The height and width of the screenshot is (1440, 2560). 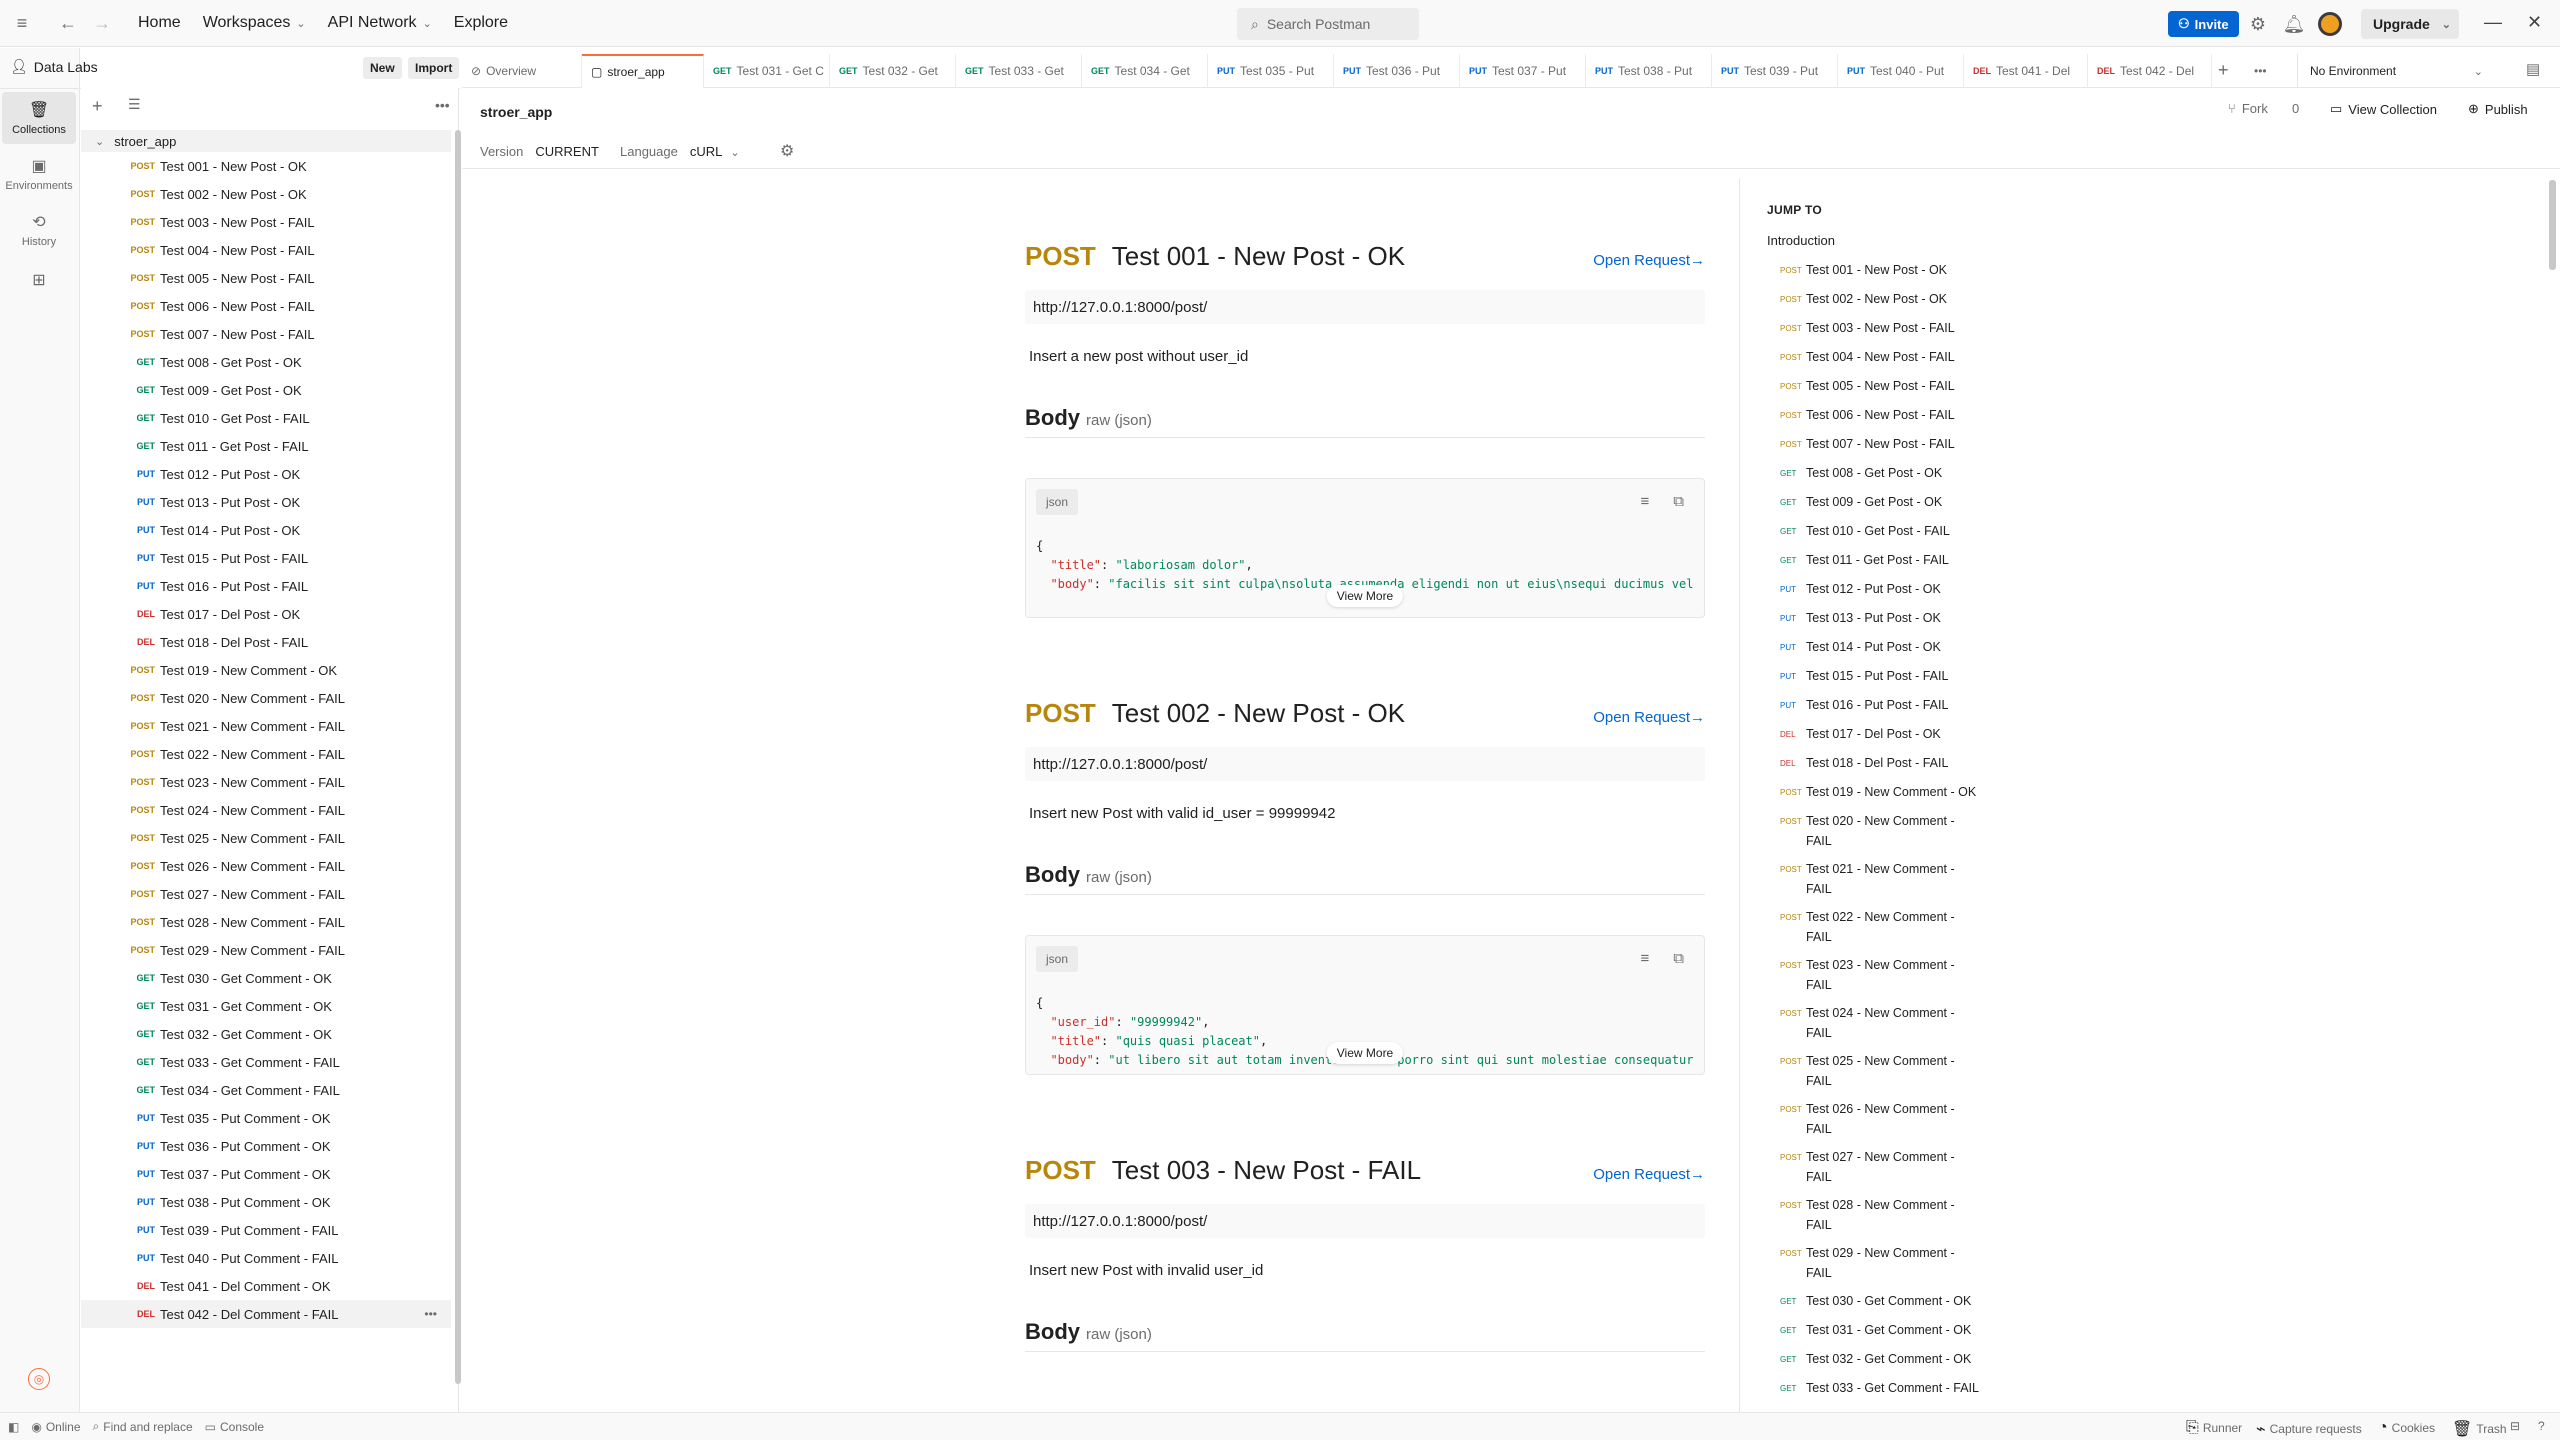 What do you see at coordinates (266, 978) in the screenshot?
I see `tree-request-item: GET Test 030 - Get Comment - OK` at bounding box center [266, 978].